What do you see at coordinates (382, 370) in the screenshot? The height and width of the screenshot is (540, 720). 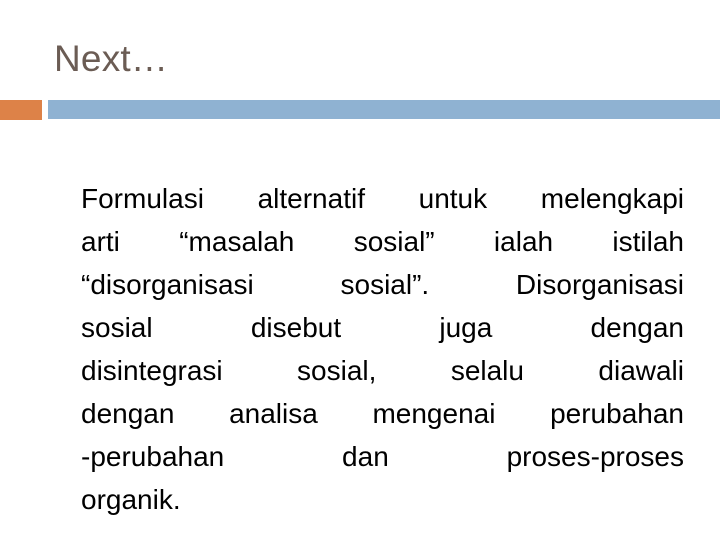 I see `body-line: disintegrasi sosial, selalu diawali` at bounding box center [382, 370].